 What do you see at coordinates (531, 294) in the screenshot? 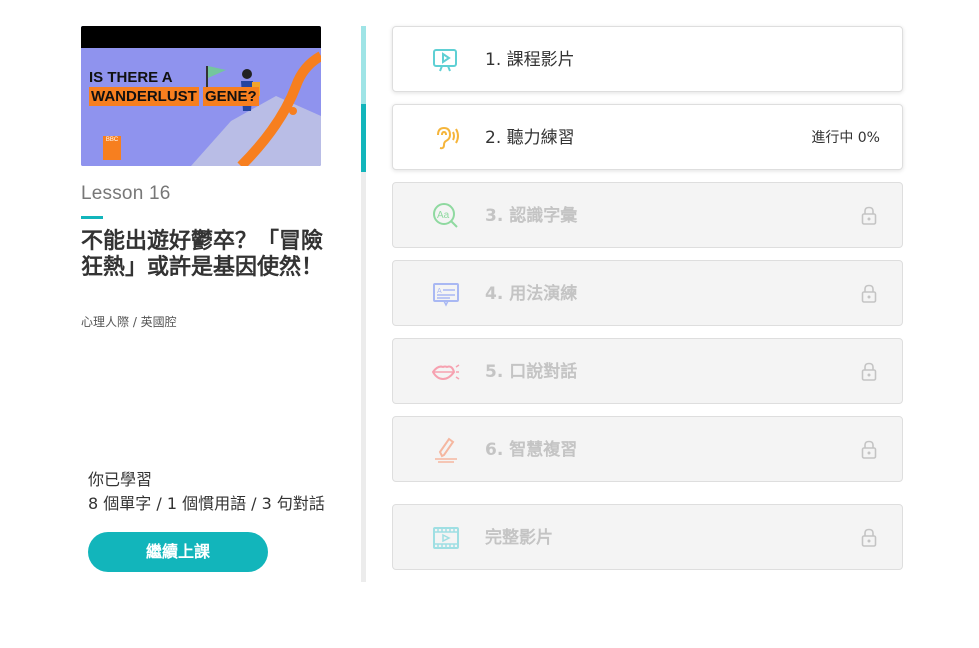
I see `step-label: 4. 用法演練` at bounding box center [531, 294].